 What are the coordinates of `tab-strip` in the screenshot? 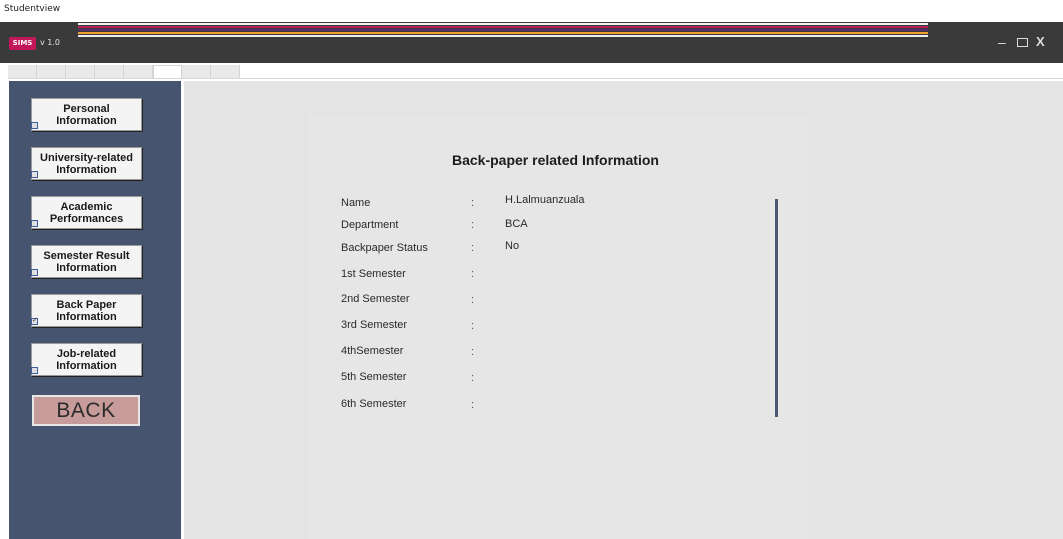 It's located at (124, 72).